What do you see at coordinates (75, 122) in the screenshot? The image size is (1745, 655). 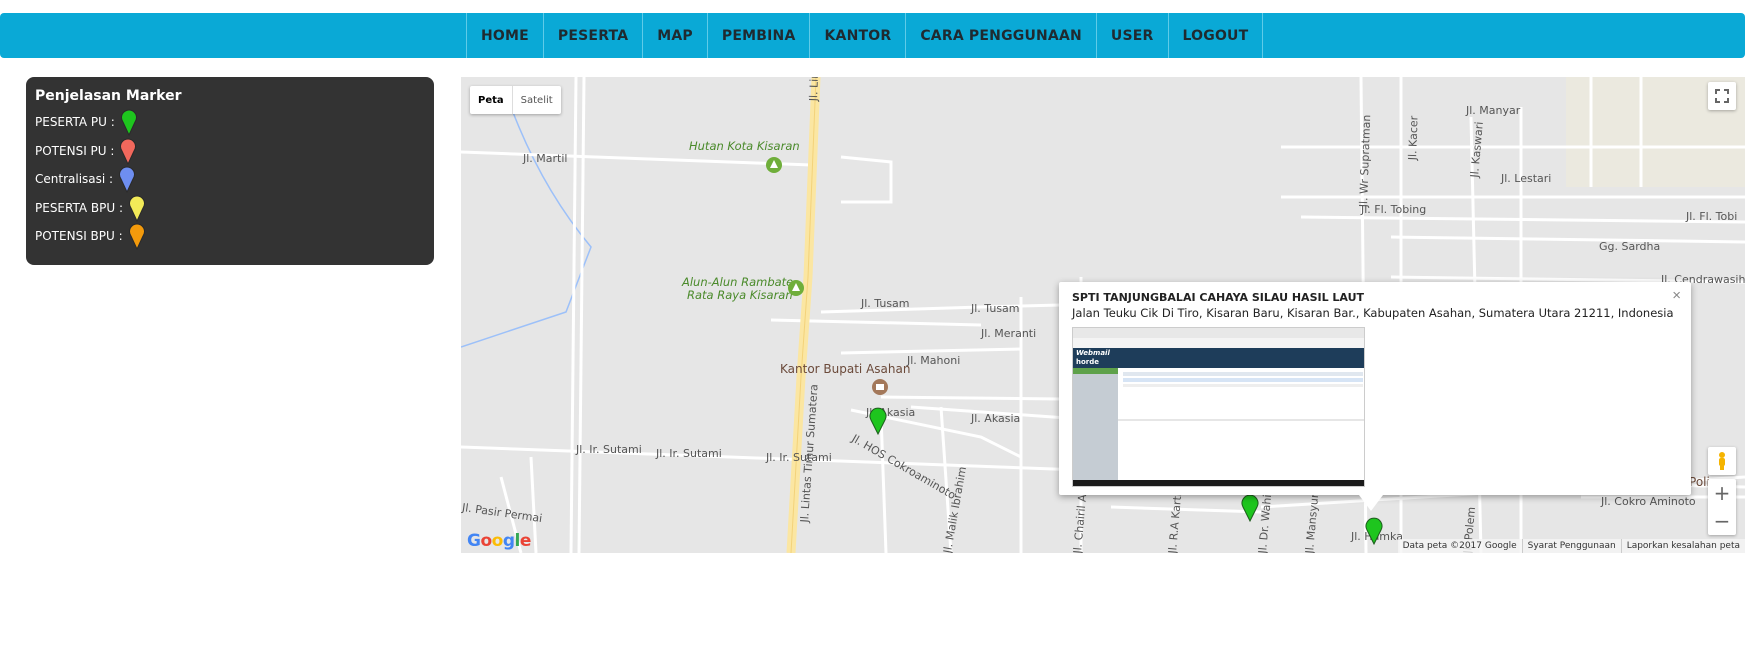 I see `legend-label: PESERTA PU :` at bounding box center [75, 122].